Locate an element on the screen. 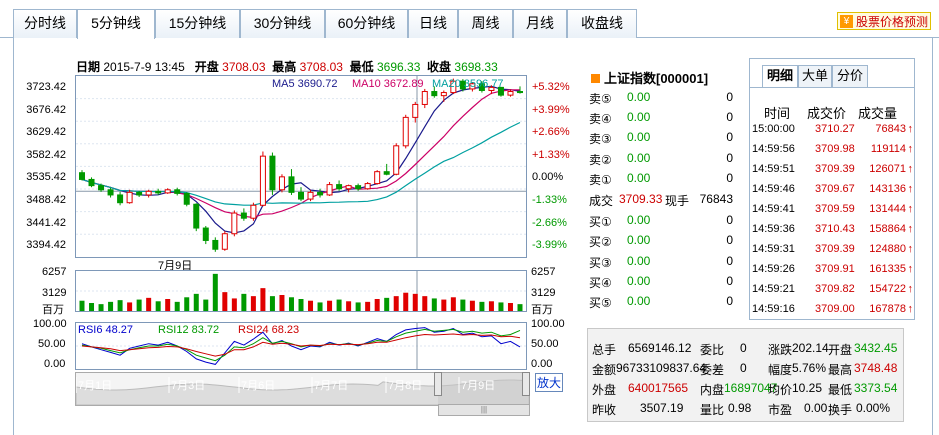  tick-volume: 126071 is located at coordinates (887, 169).